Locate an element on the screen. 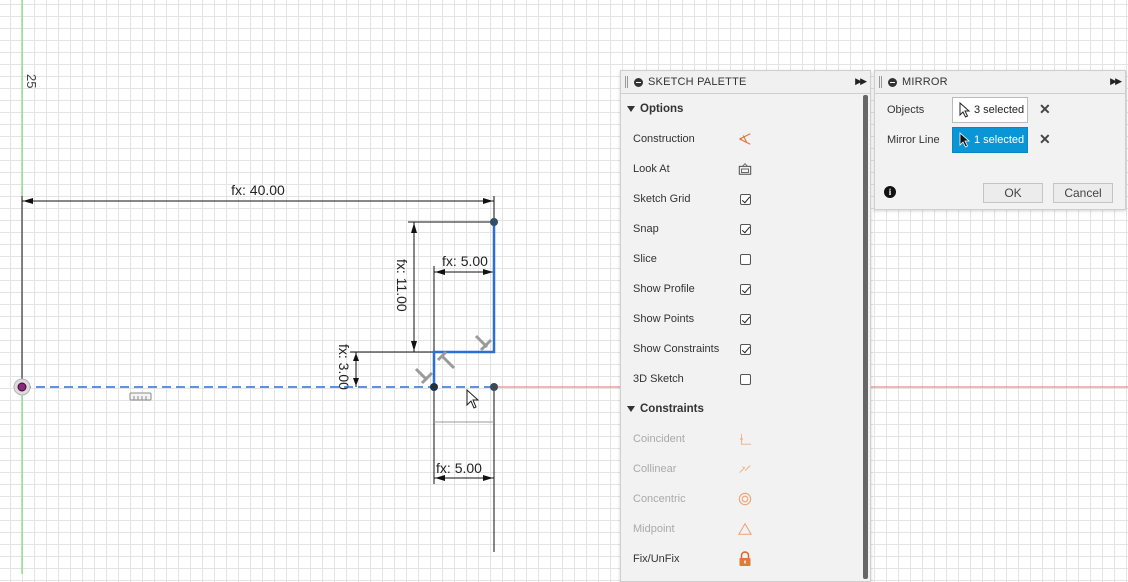 The width and height of the screenshot is (1128, 582). objects-selection-value: 3 selected is located at coordinates (999, 110).